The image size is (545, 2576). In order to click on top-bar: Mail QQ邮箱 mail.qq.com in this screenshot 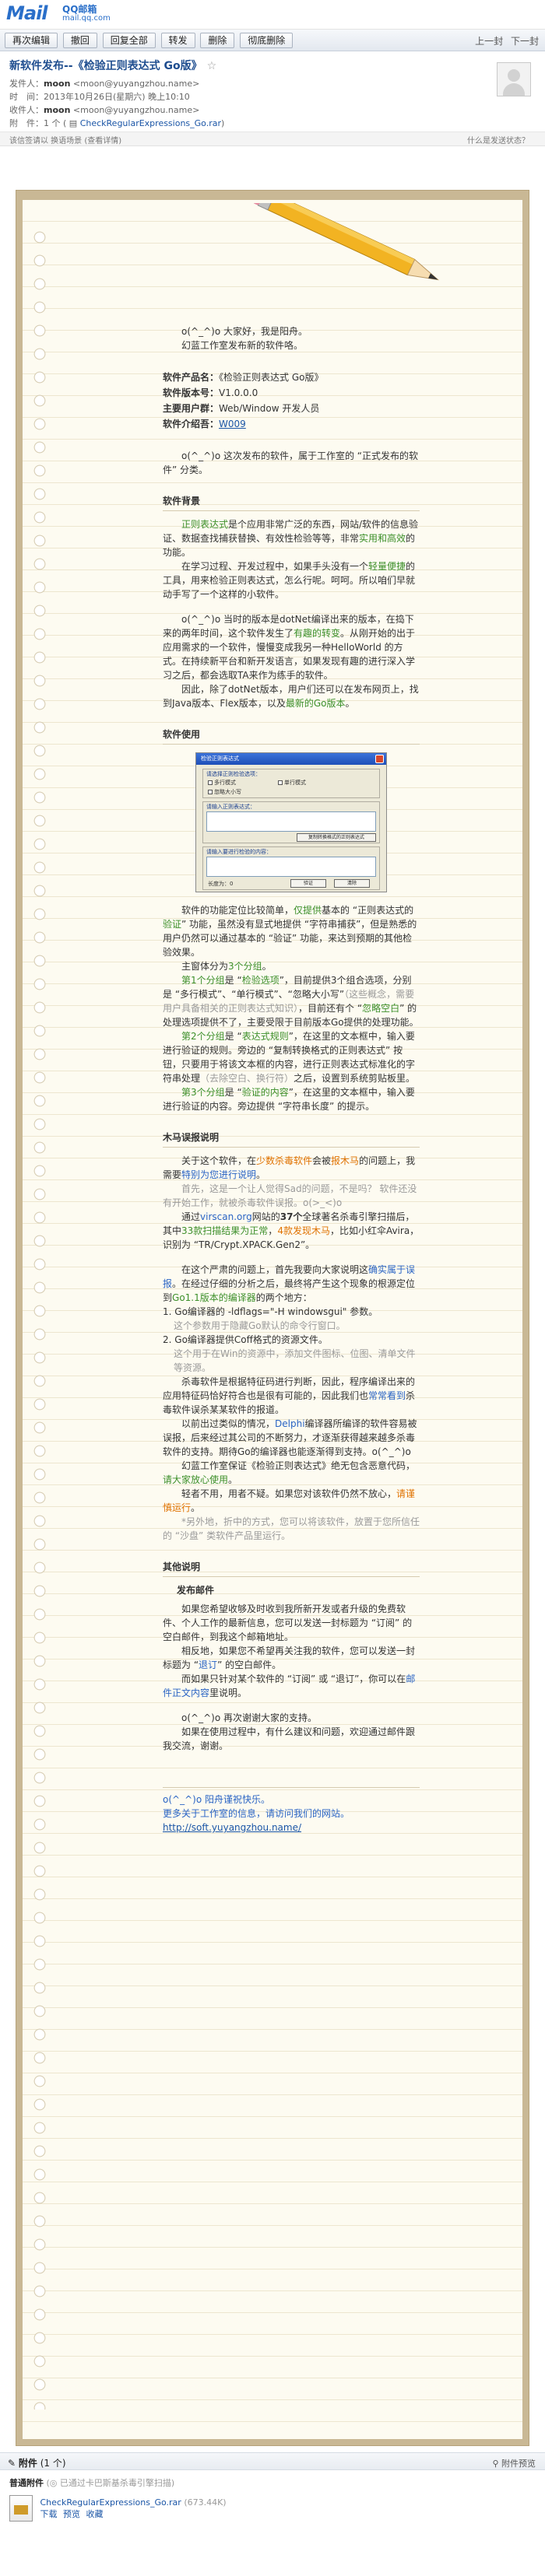, I will do `click(272, 15)`.